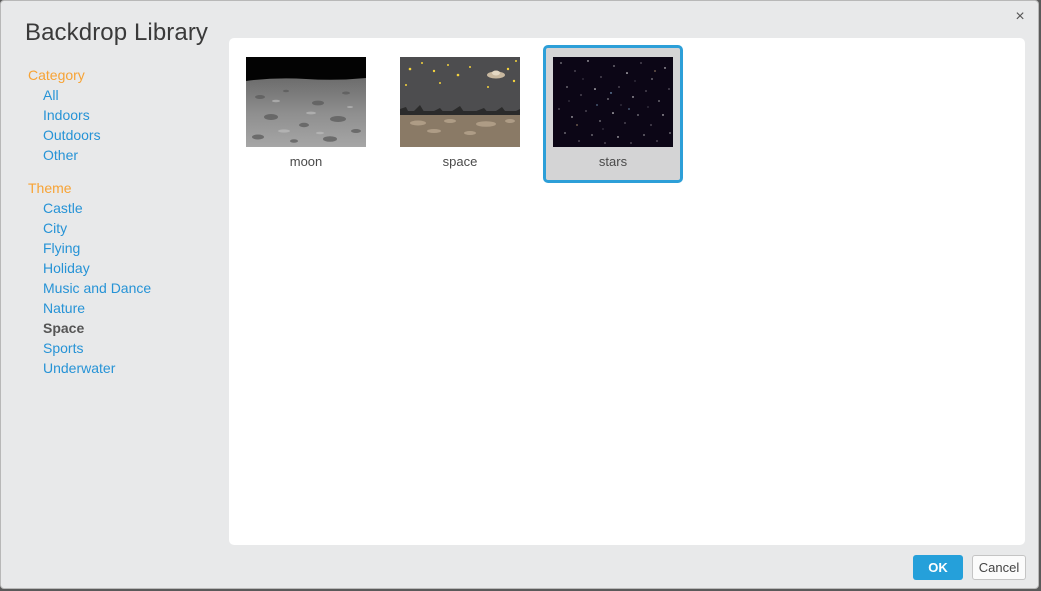  What do you see at coordinates (1020, 17) in the screenshot?
I see `close-icon: ×` at bounding box center [1020, 17].